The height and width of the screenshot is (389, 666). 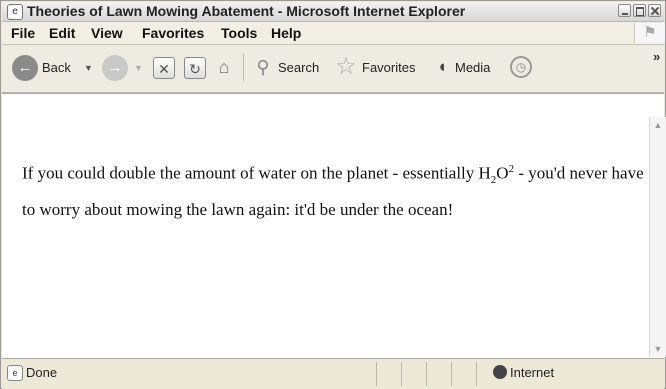 I want to click on favorites-star-icon: ☆, so click(x=346, y=67).